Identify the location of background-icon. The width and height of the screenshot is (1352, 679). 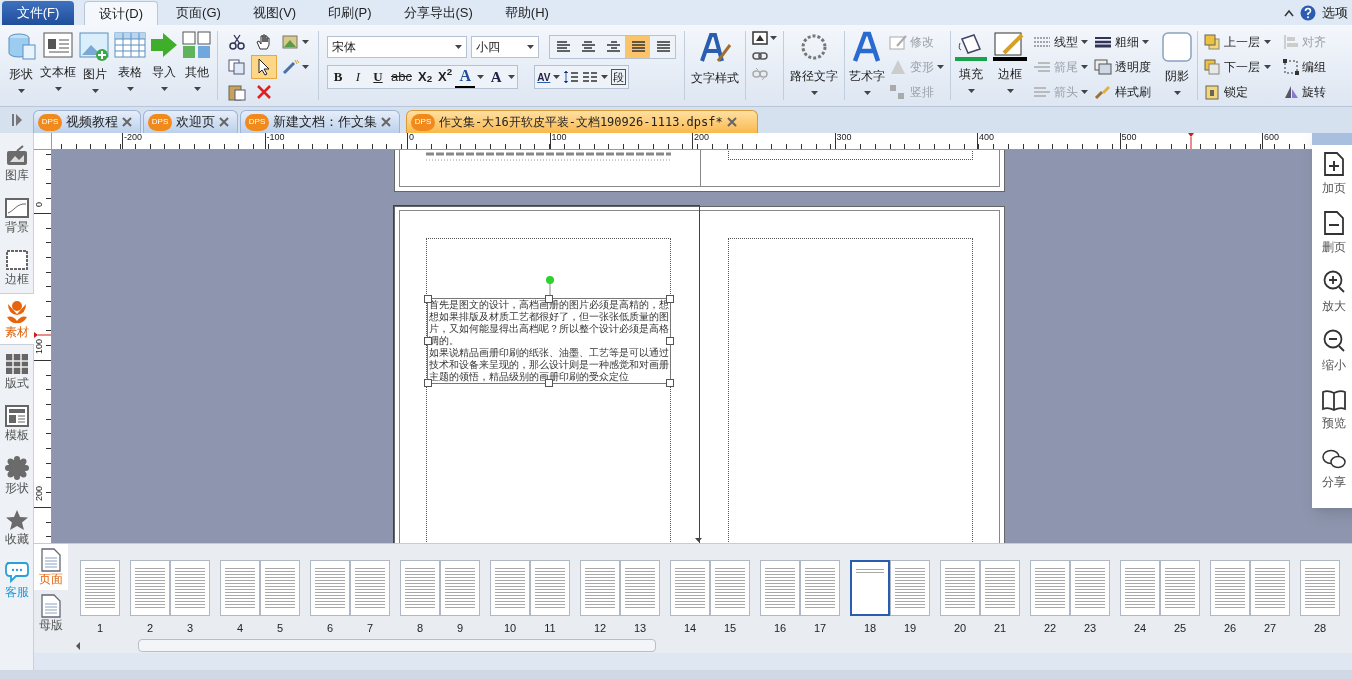
(16, 207).